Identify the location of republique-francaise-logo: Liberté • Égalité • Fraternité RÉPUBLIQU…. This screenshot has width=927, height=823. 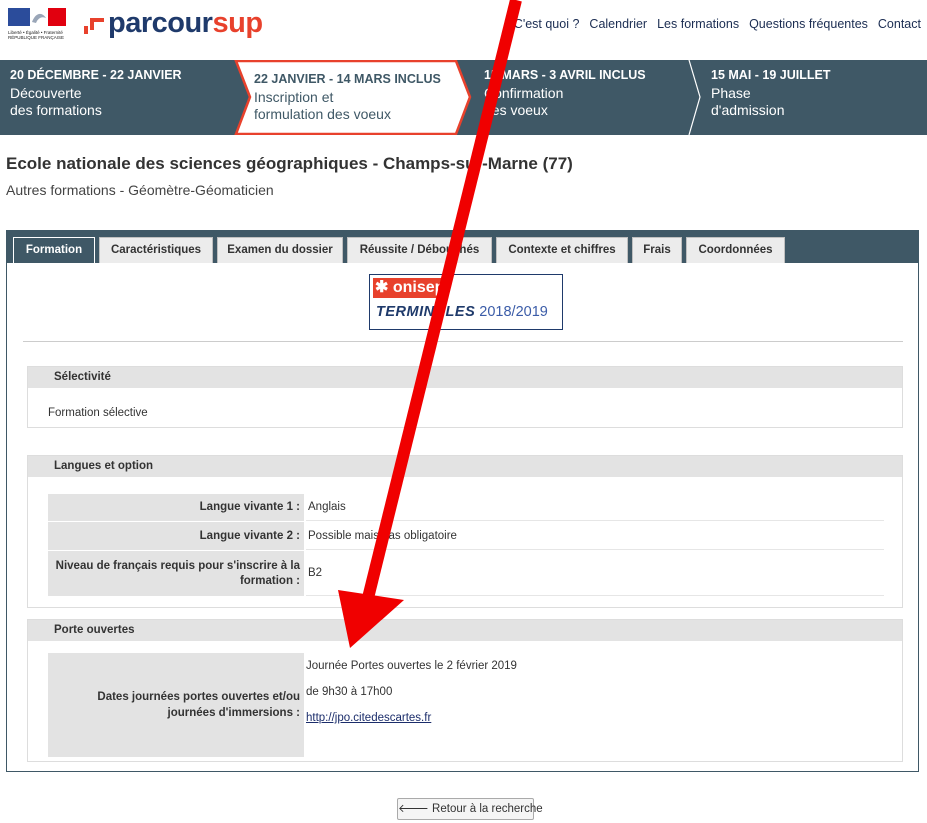
(38, 25).